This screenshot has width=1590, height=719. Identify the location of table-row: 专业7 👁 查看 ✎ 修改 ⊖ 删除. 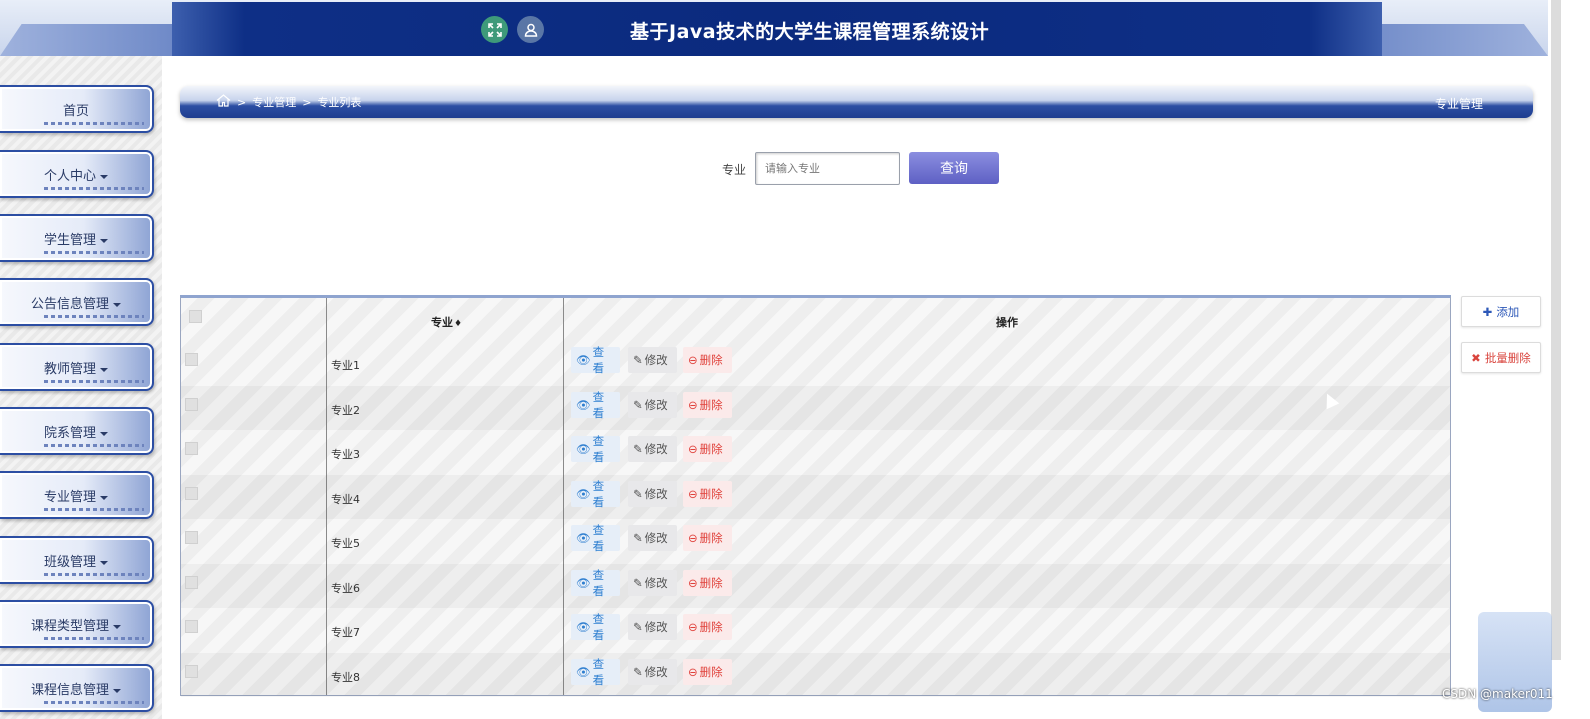
(815, 630).